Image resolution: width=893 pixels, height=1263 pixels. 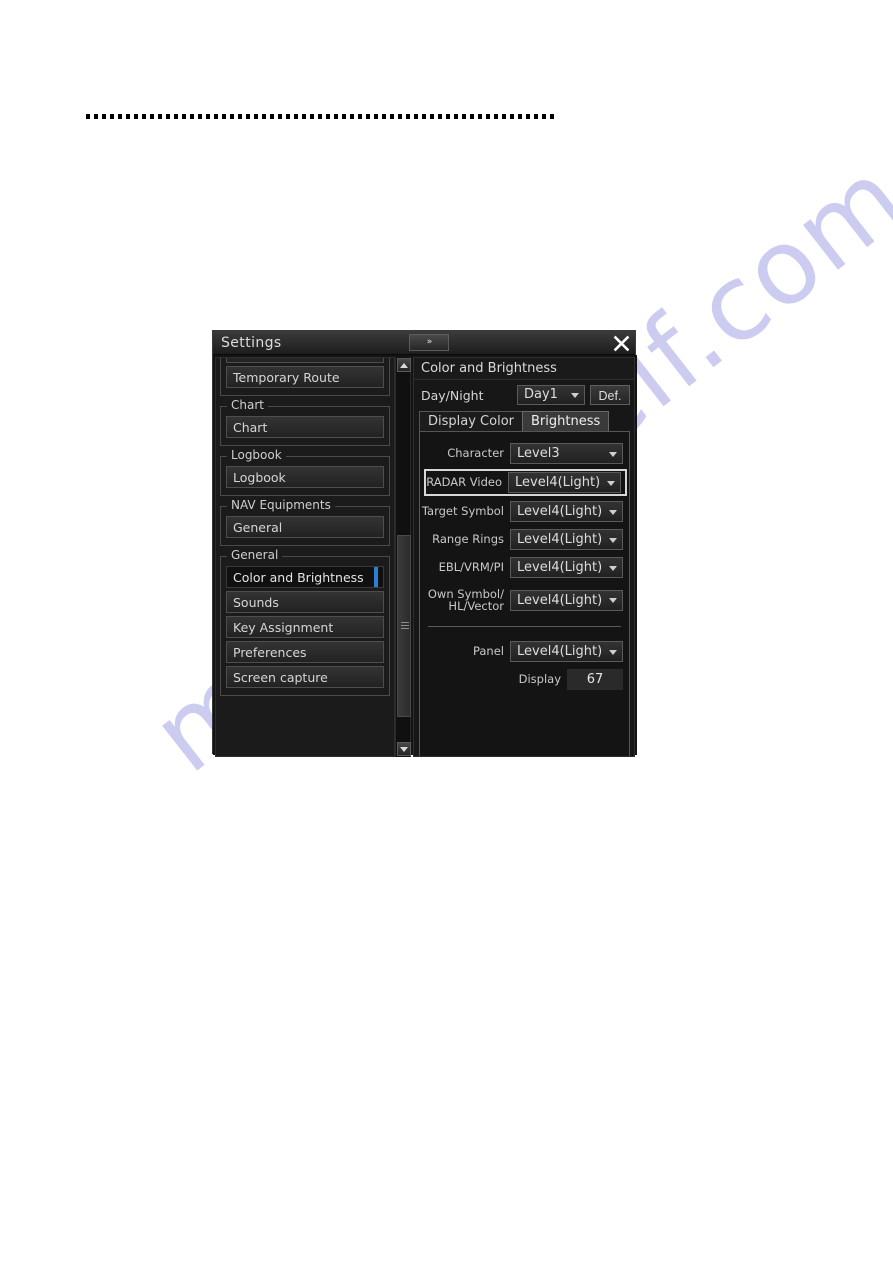 I want to click on sidebar-scrollbar, so click(x=403, y=557).